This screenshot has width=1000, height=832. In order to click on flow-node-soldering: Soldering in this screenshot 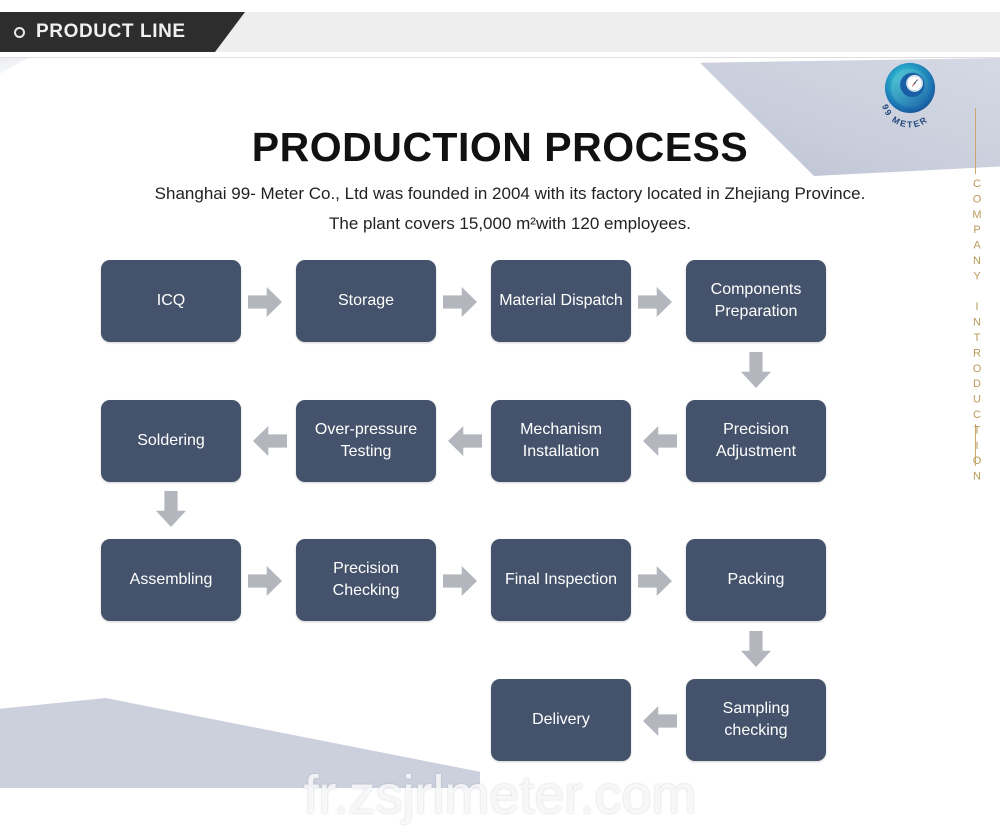, I will do `click(171, 441)`.